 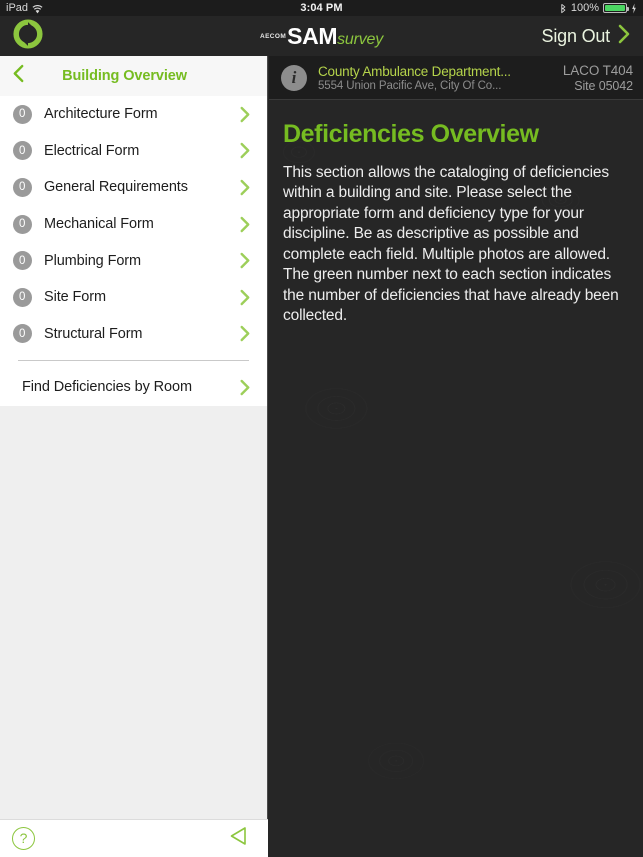 I want to click on help-glyph: ?, so click(x=23, y=838).